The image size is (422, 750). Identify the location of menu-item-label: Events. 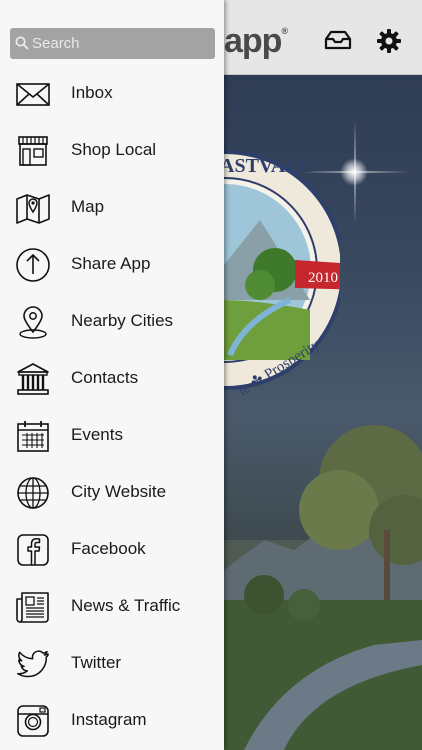
(97, 434).